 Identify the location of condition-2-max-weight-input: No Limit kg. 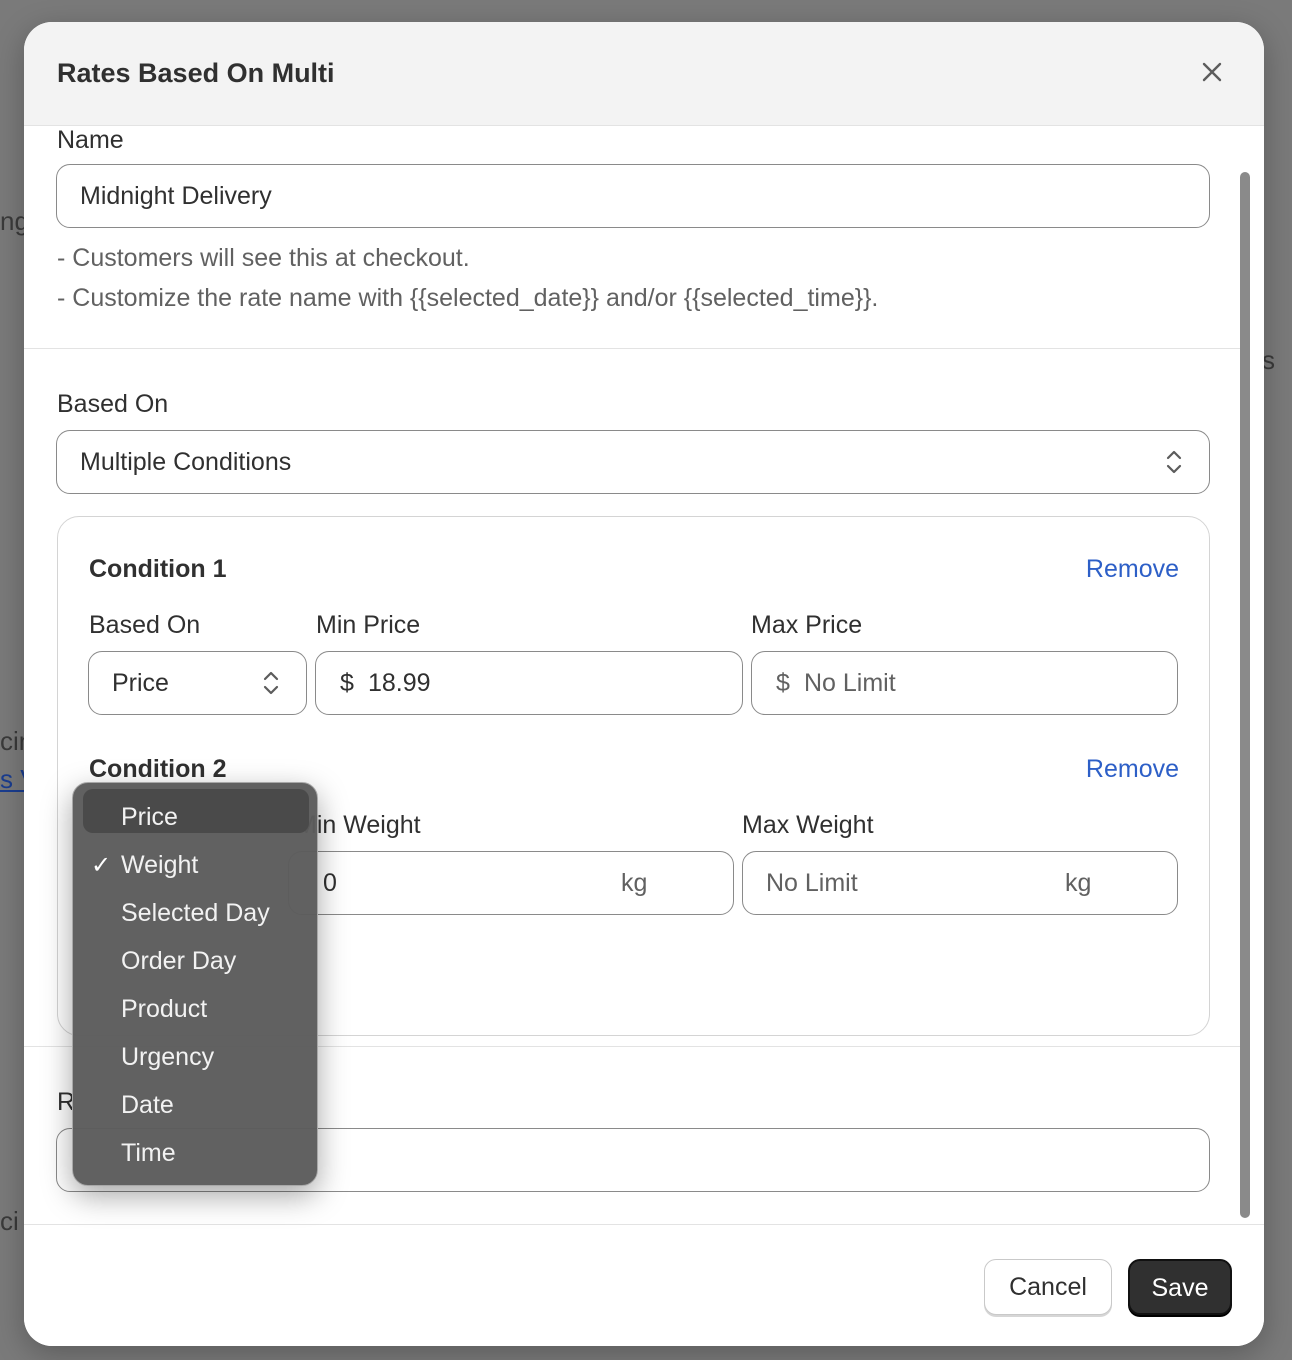
(960, 883).